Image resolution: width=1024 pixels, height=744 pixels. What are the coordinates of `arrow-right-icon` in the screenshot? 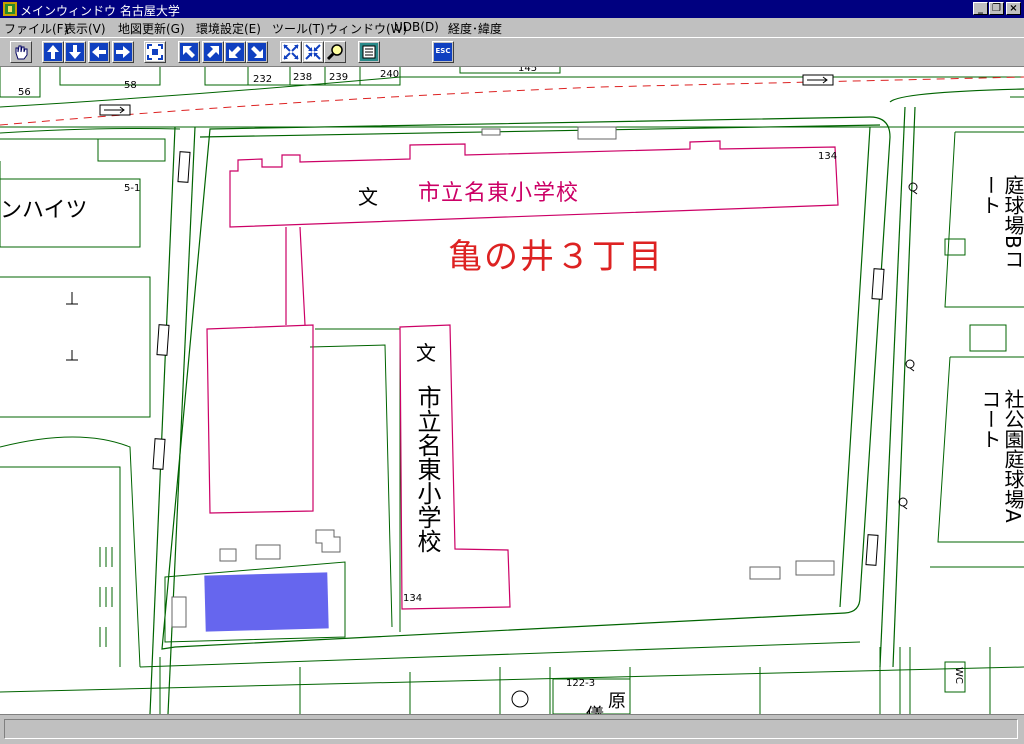 It's located at (123, 52).